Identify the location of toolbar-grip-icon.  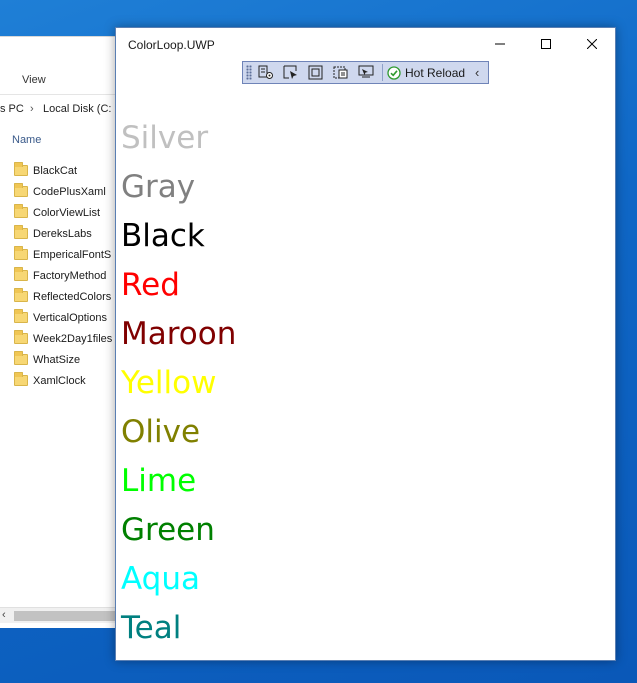
(249, 72).